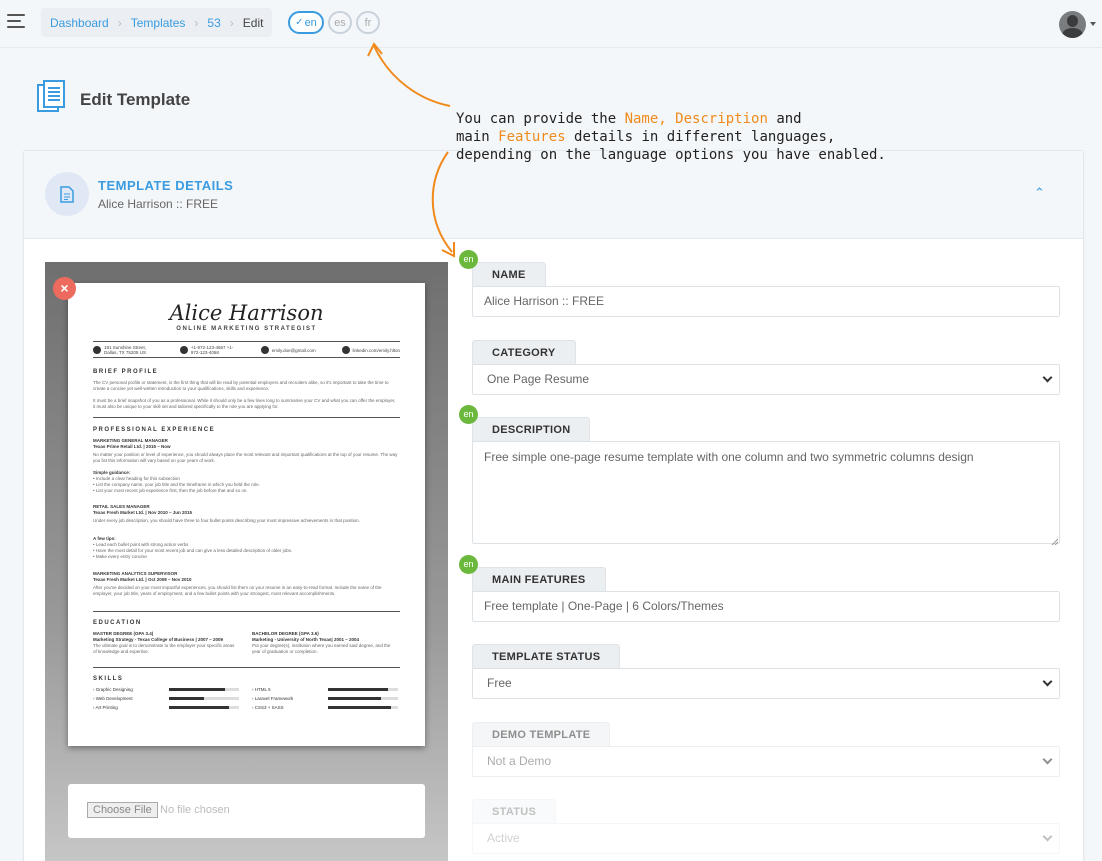 The image size is (1102, 861). What do you see at coordinates (246, 811) in the screenshot?
I see `file-upload-box: Choose File No file chosen` at bounding box center [246, 811].